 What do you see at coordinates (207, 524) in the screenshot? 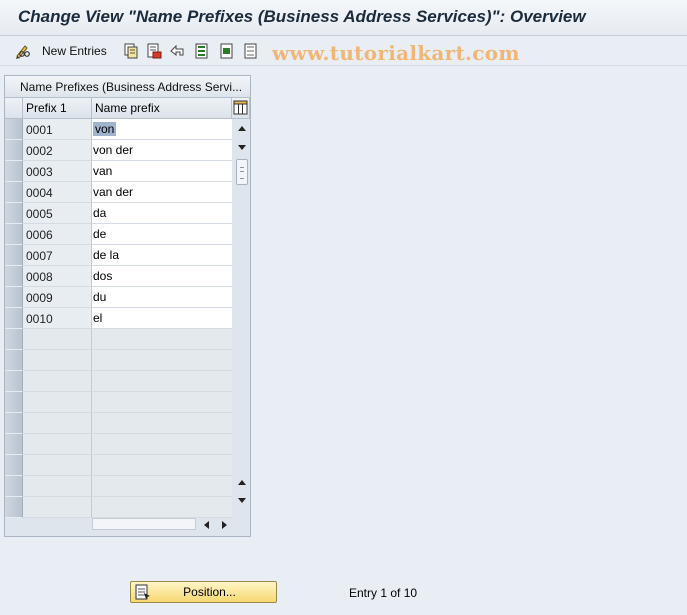
I see `scroll-left-icon` at bounding box center [207, 524].